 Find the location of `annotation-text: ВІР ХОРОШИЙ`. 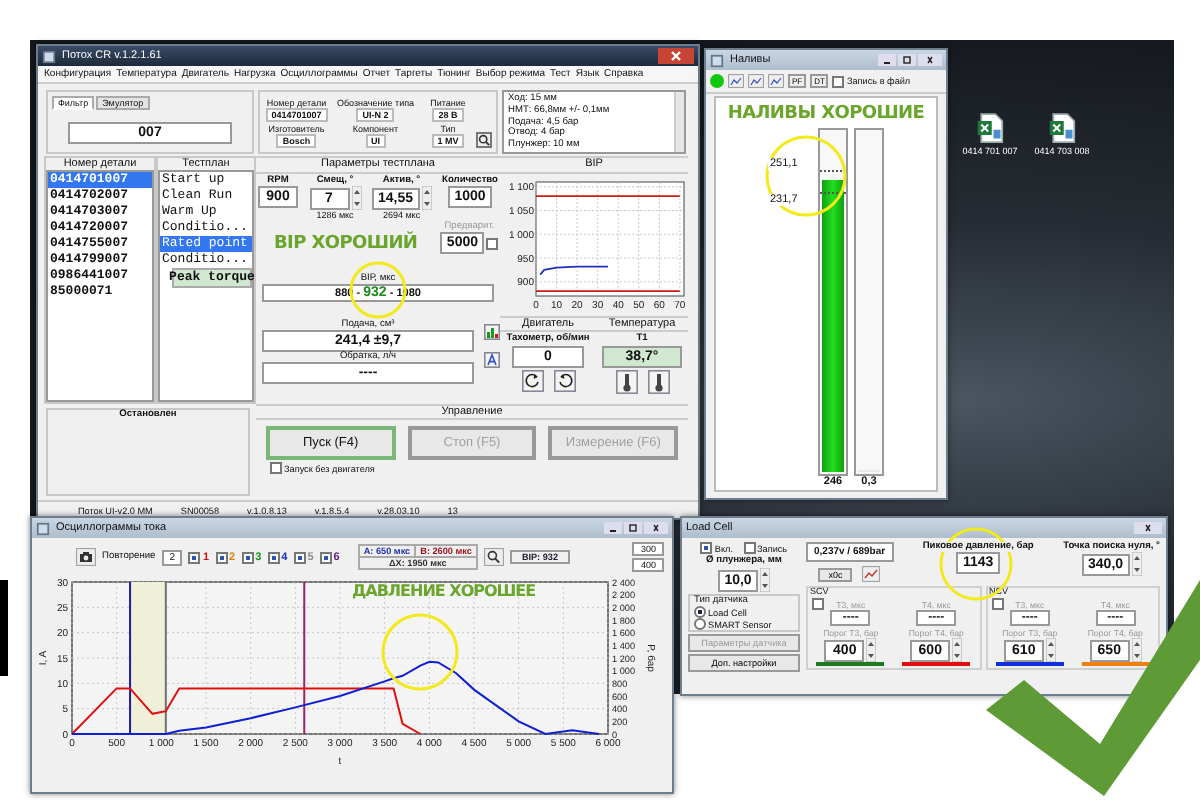

annotation-text: ВІР ХОРОШИЙ is located at coordinates (346, 244).